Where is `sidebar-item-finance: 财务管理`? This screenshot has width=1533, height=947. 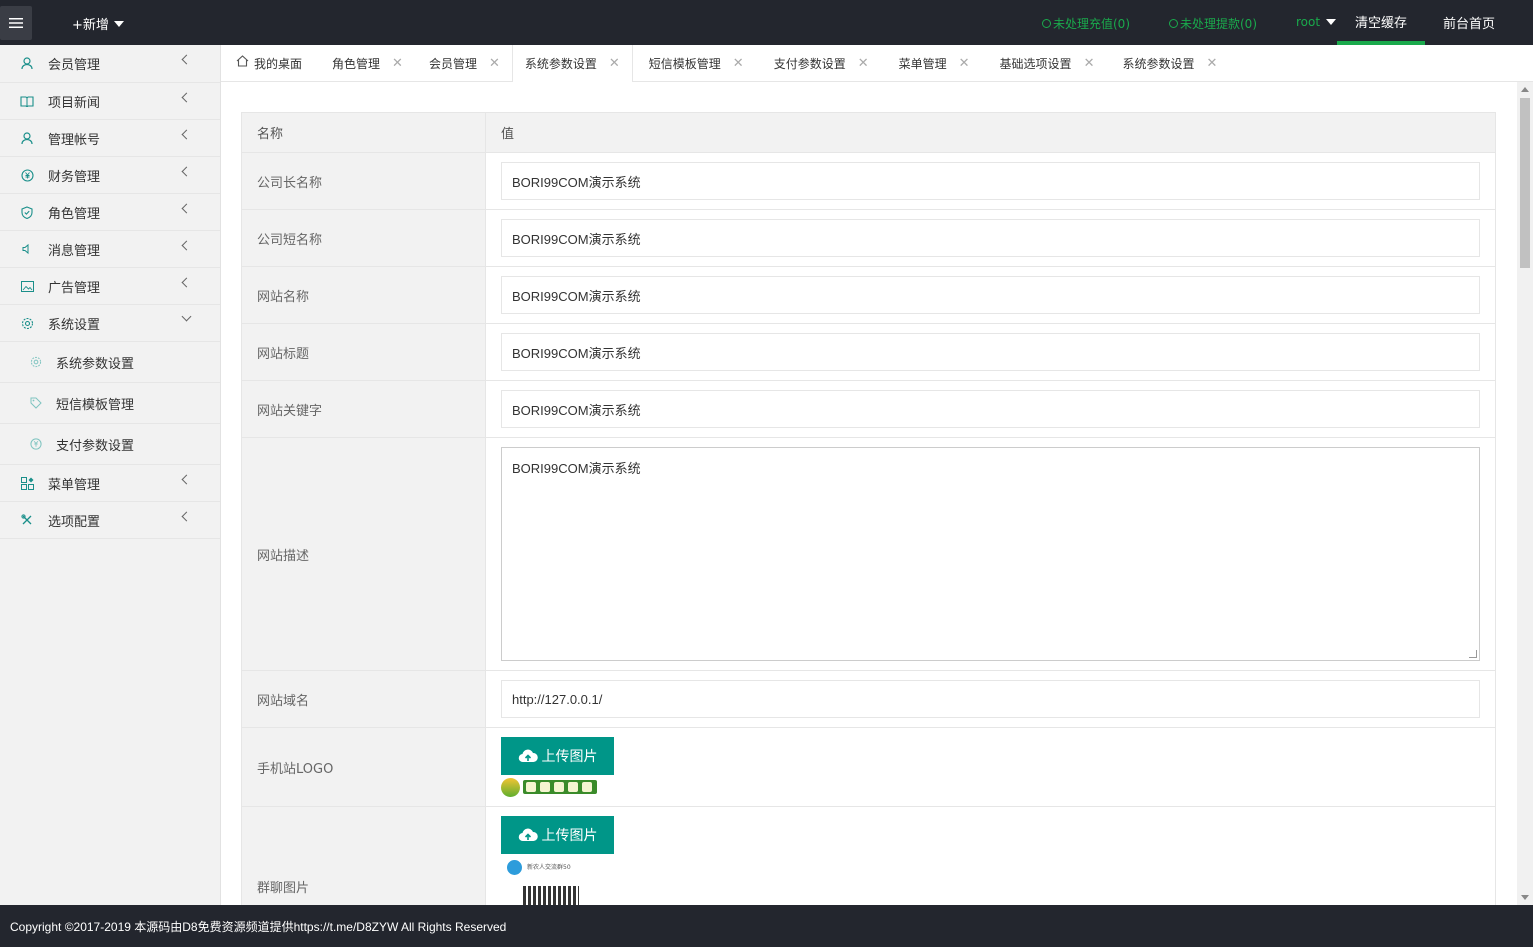
sidebar-item-finance: 财务管理 is located at coordinates (110, 175).